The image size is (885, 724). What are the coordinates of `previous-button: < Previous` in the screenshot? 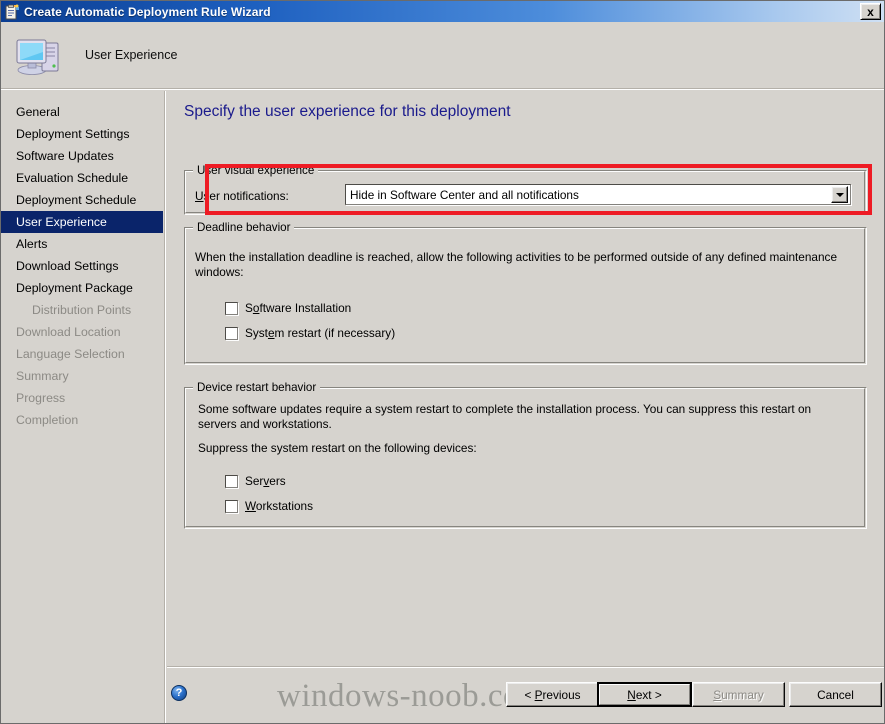 It's located at (552, 694).